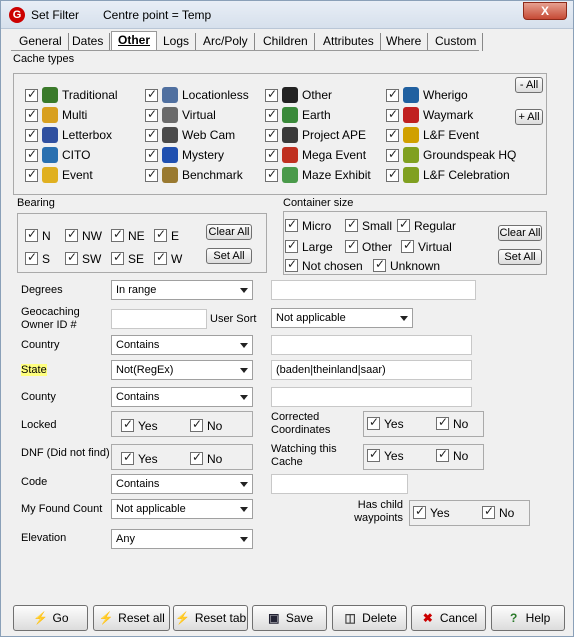 The height and width of the screenshot is (637, 574). I want to click on country-text-input, so click(371, 345).